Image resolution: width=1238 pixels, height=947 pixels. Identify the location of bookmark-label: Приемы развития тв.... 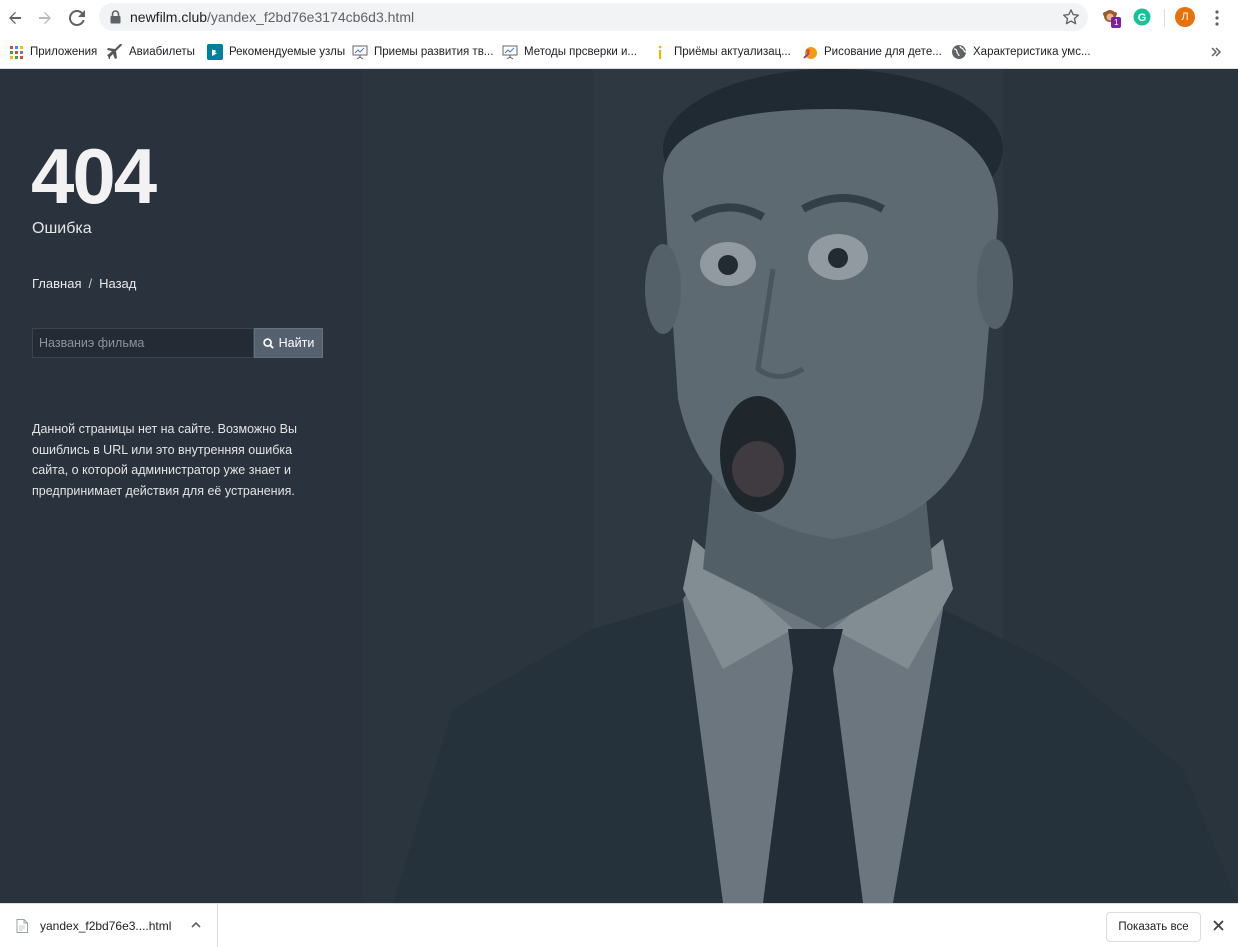
(434, 52).